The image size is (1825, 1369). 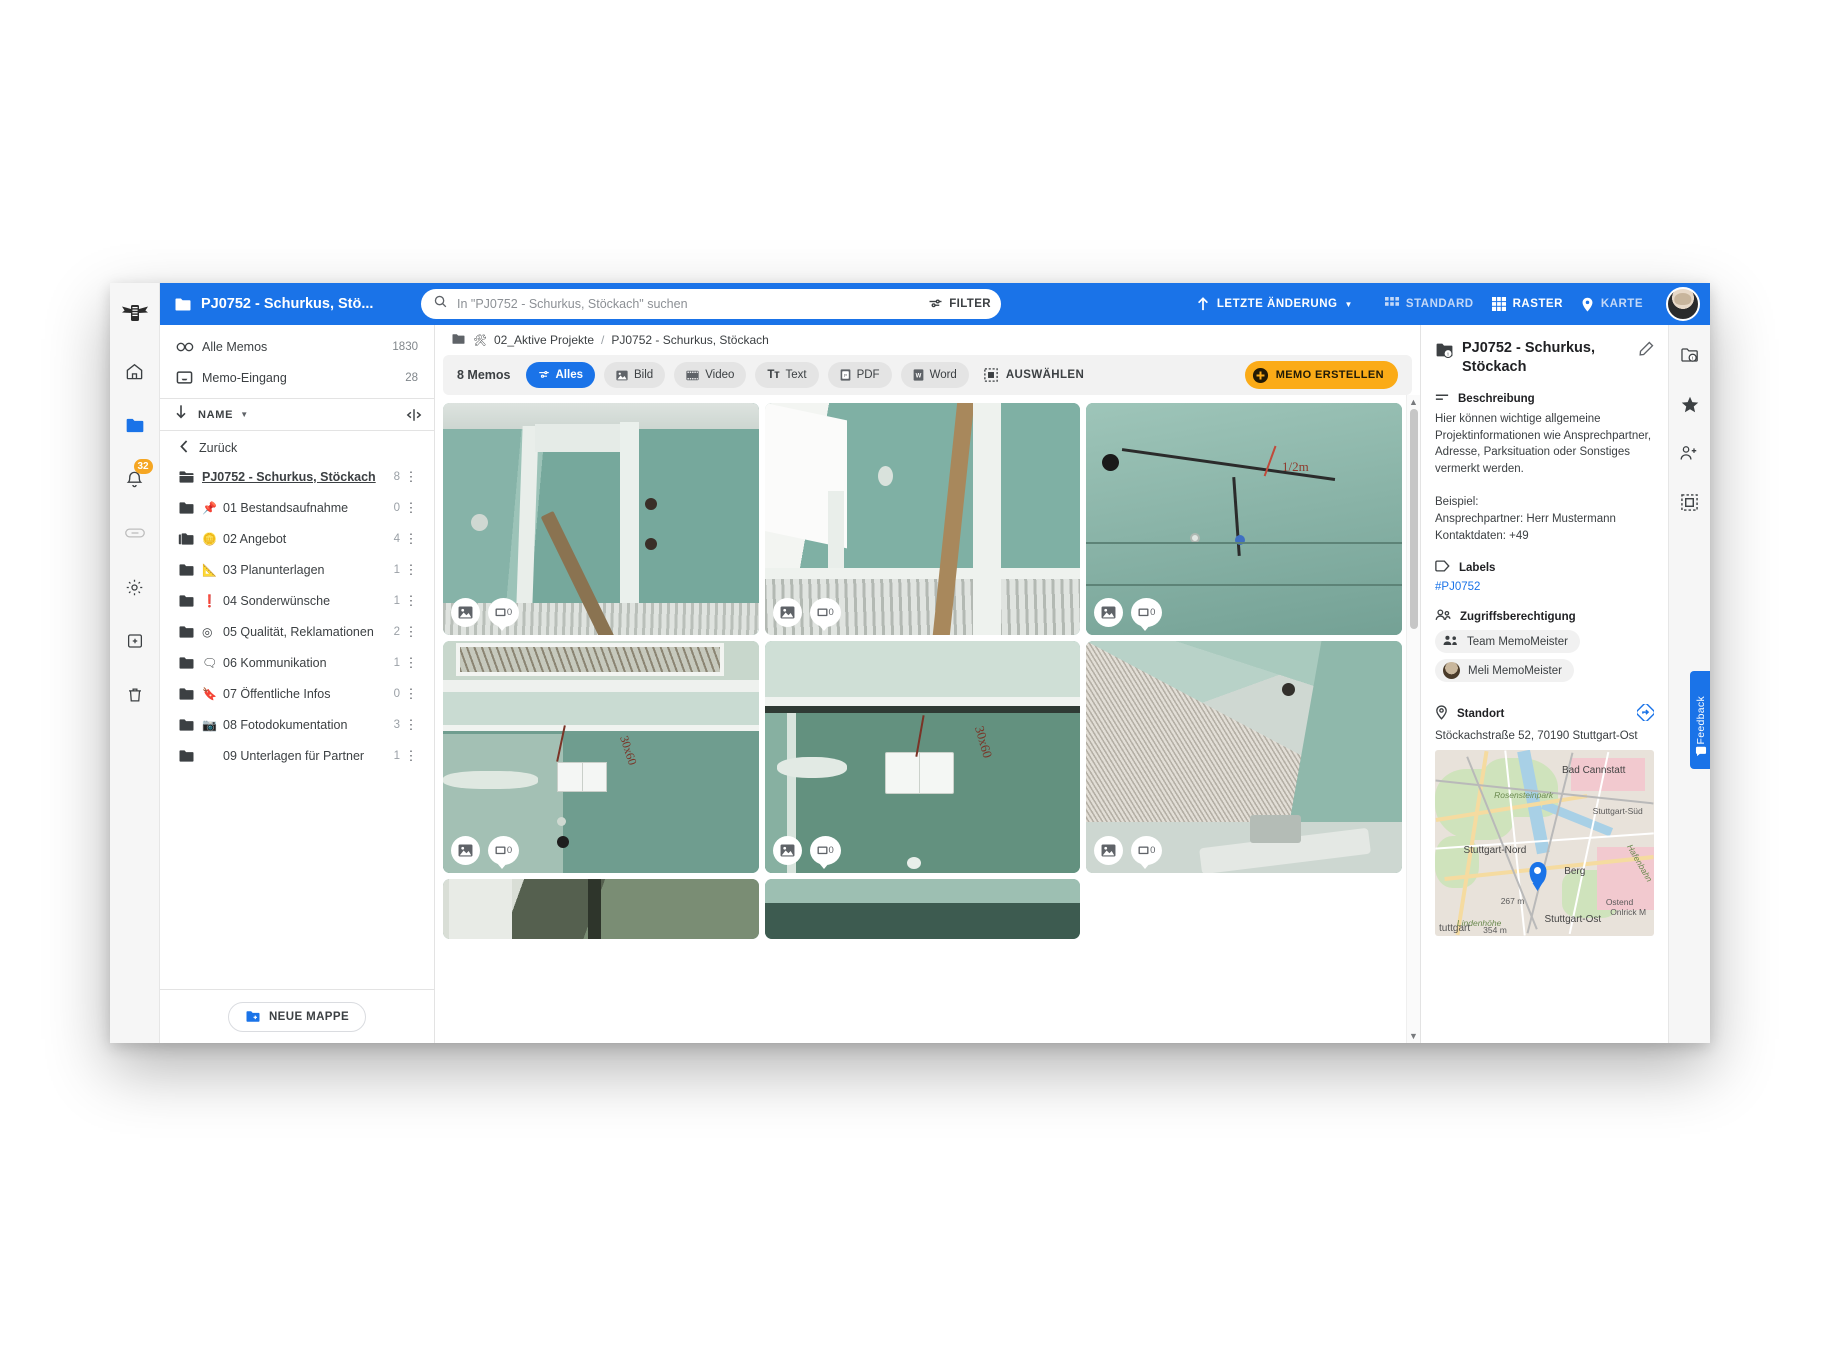 I want to click on search-input, so click(x=689, y=304).